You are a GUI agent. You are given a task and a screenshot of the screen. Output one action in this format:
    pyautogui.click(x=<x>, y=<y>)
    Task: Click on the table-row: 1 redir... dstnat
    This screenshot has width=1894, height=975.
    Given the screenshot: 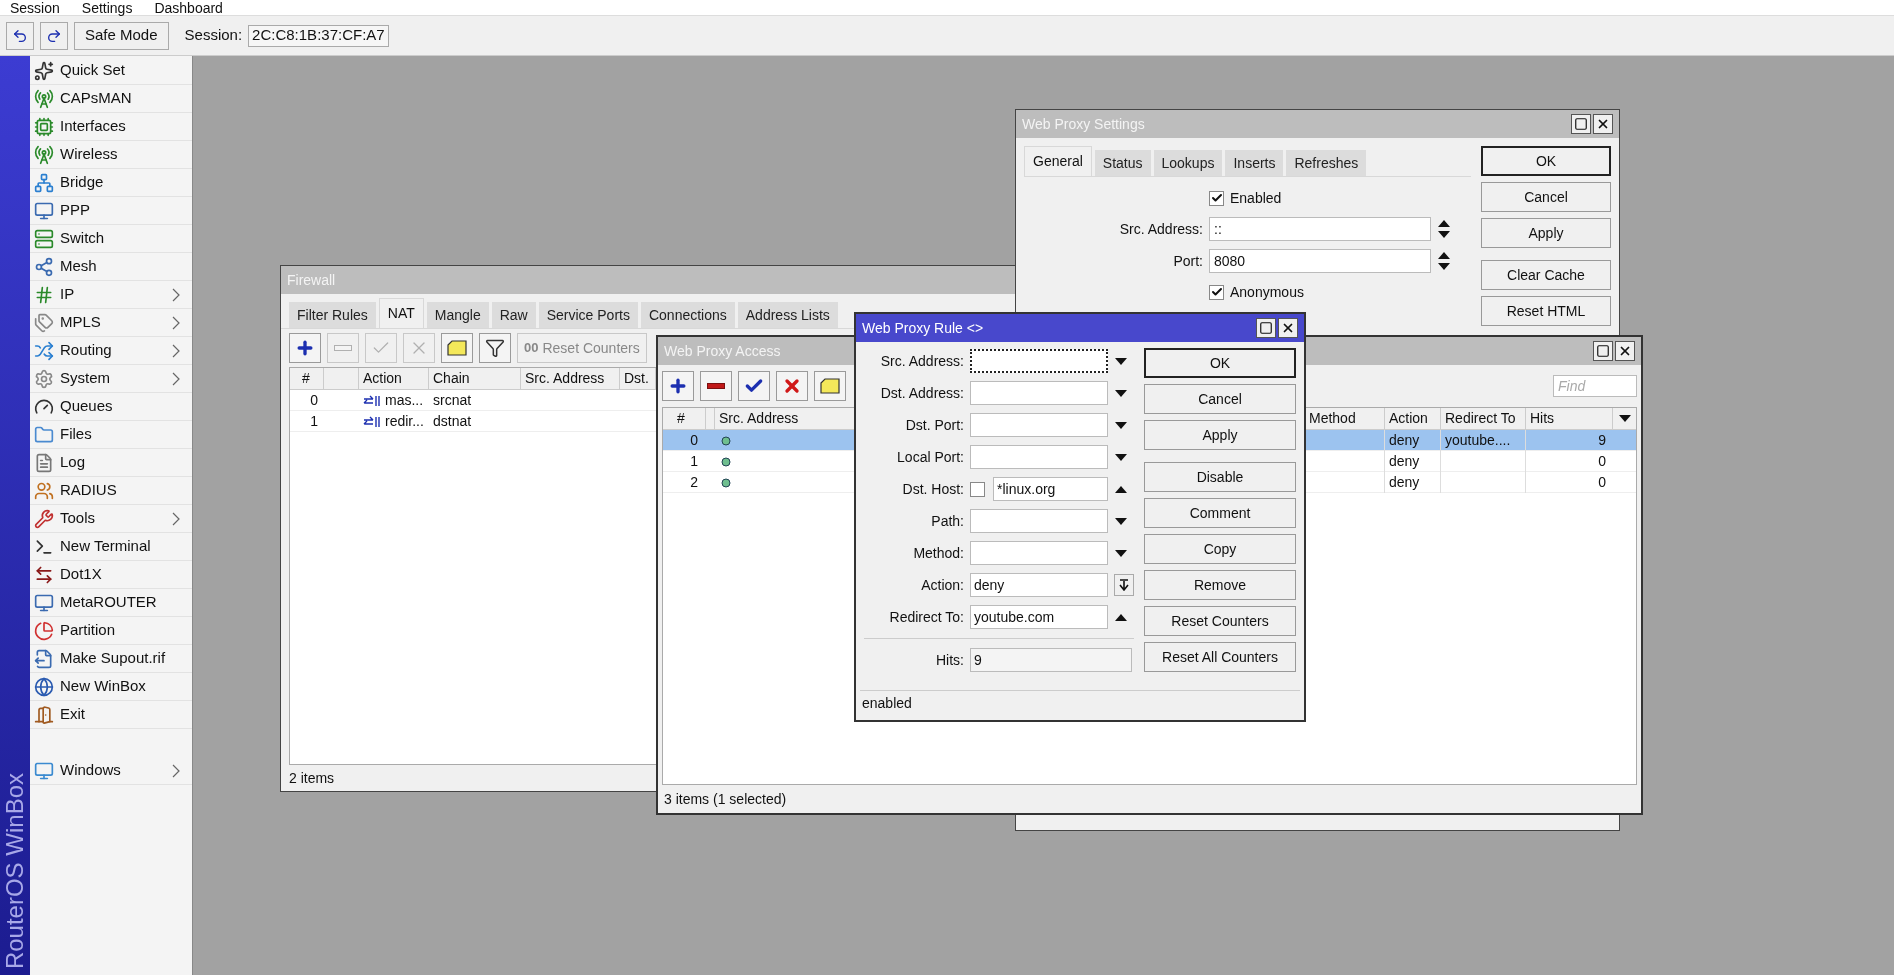 What is the action you would take?
    pyautogui.click(x=473, y=421)
    